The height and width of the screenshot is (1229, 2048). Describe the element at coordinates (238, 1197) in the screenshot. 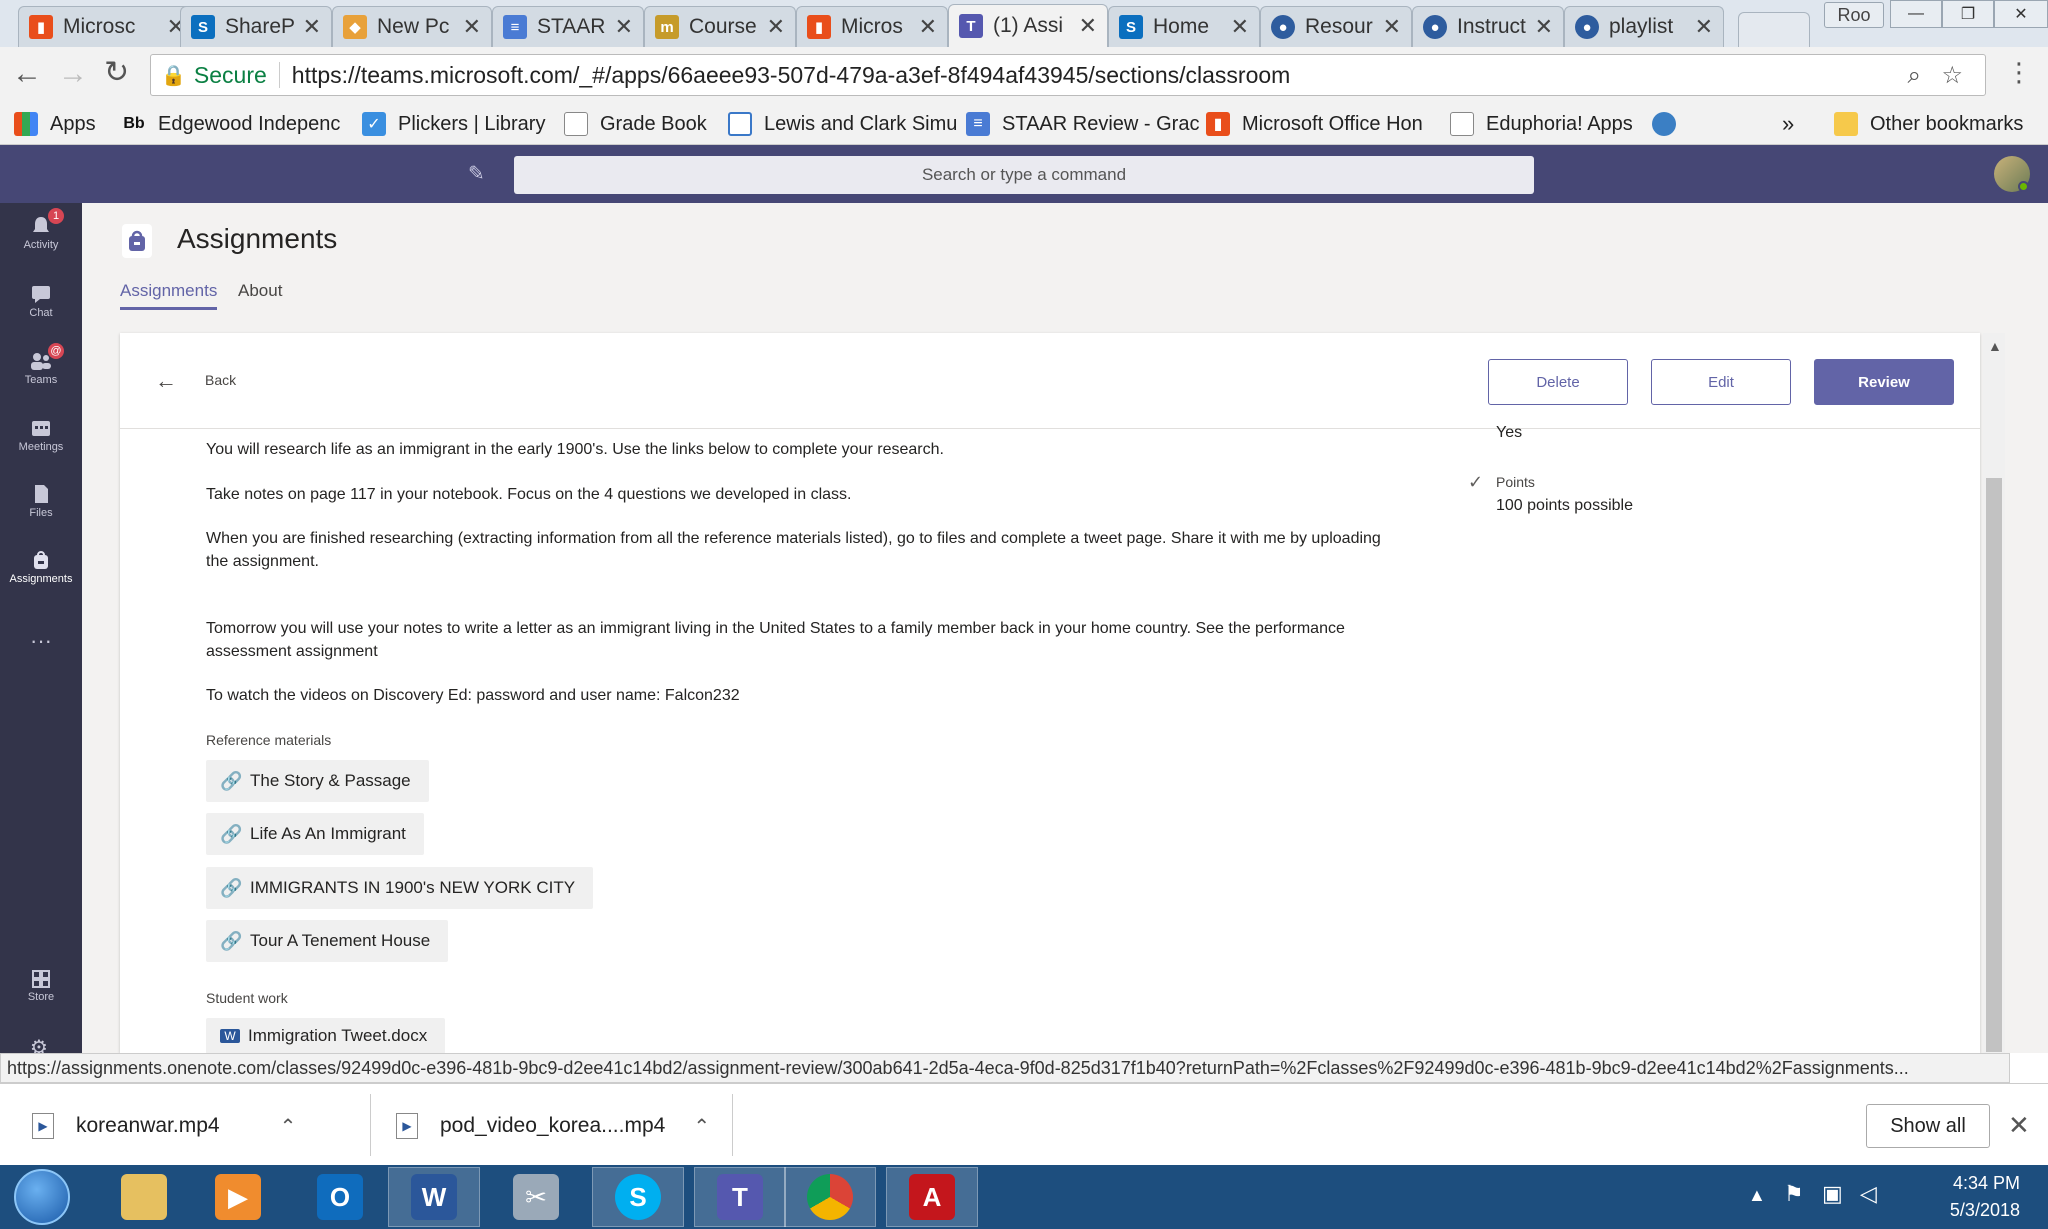

I see `taskbar-media: ▶` at that location.